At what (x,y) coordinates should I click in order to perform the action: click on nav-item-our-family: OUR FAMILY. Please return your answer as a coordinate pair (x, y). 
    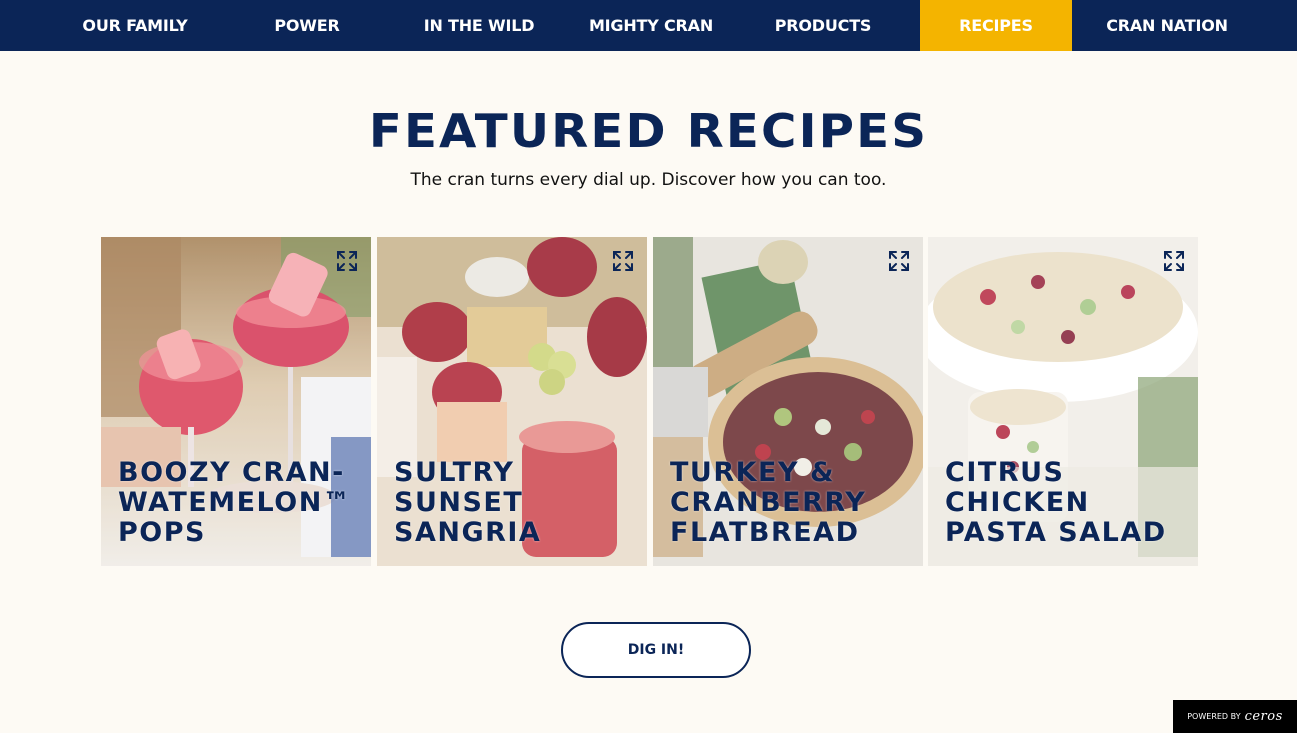
    Looking at the image, I should click on (135, 25).